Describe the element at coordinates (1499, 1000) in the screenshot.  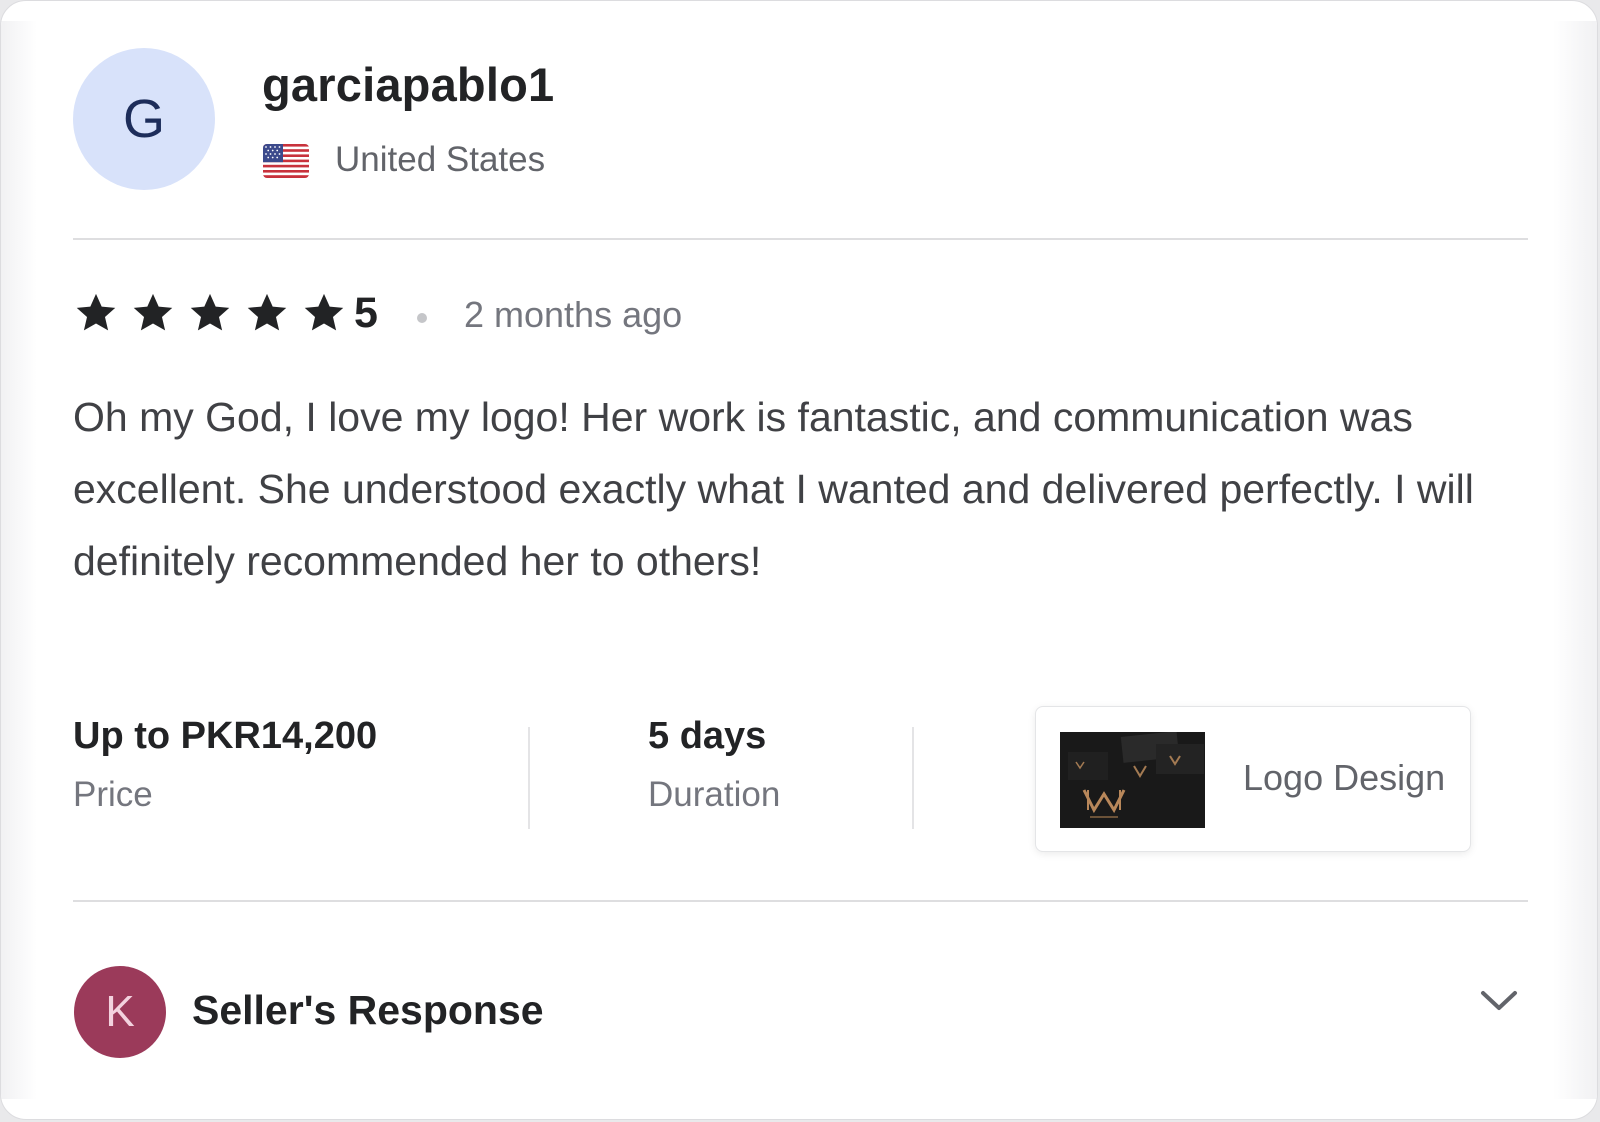
I see `chevron-down-icon` at that location.